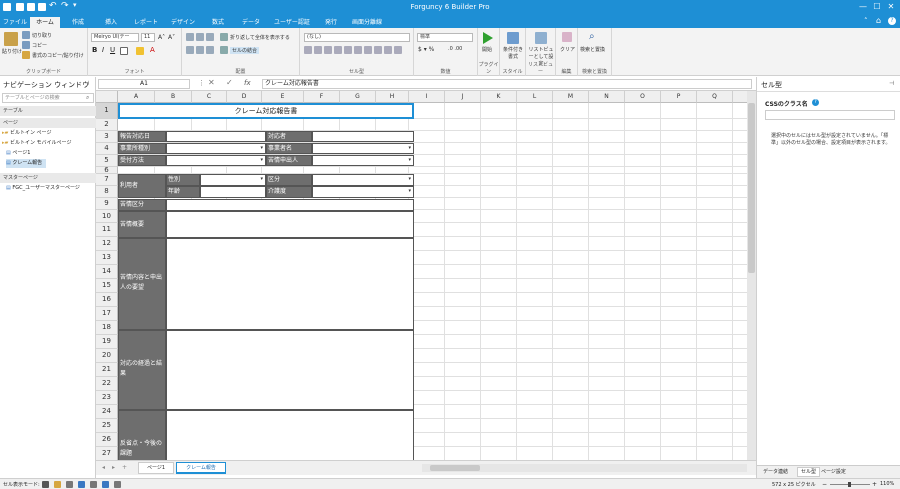 The image size is (900, 489). Describe the element at coordinates (357, 37) in the screenshot. I see `celltype-select: (なし)` at that location.